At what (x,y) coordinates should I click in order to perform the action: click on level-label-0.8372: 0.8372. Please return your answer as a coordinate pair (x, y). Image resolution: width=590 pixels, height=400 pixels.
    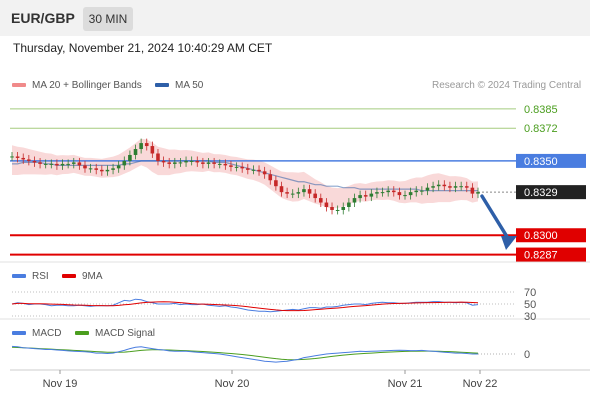
    Looking at the image, I should click on (541, 129).